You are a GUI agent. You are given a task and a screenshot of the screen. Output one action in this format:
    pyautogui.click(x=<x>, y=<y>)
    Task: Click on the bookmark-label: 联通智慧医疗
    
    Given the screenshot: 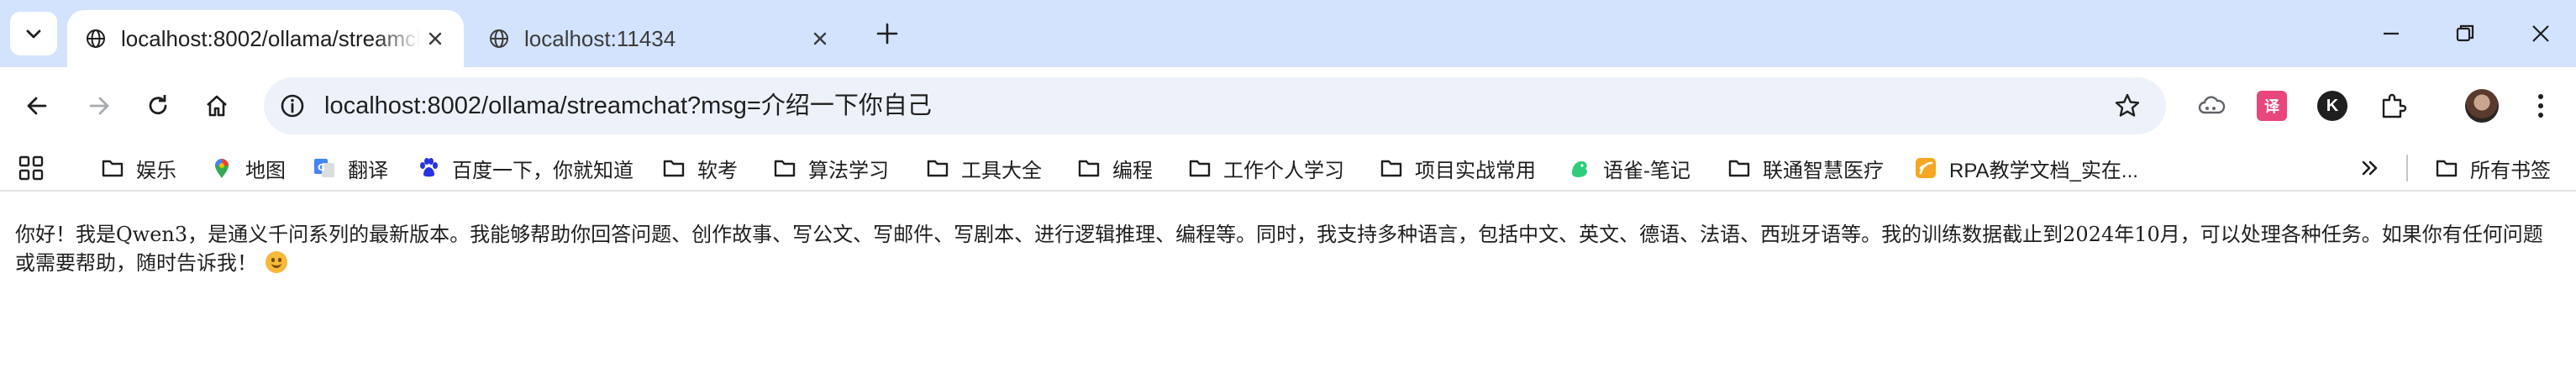 What is the action you would take?
    pyautogui.click(x=1823, y=170)
    